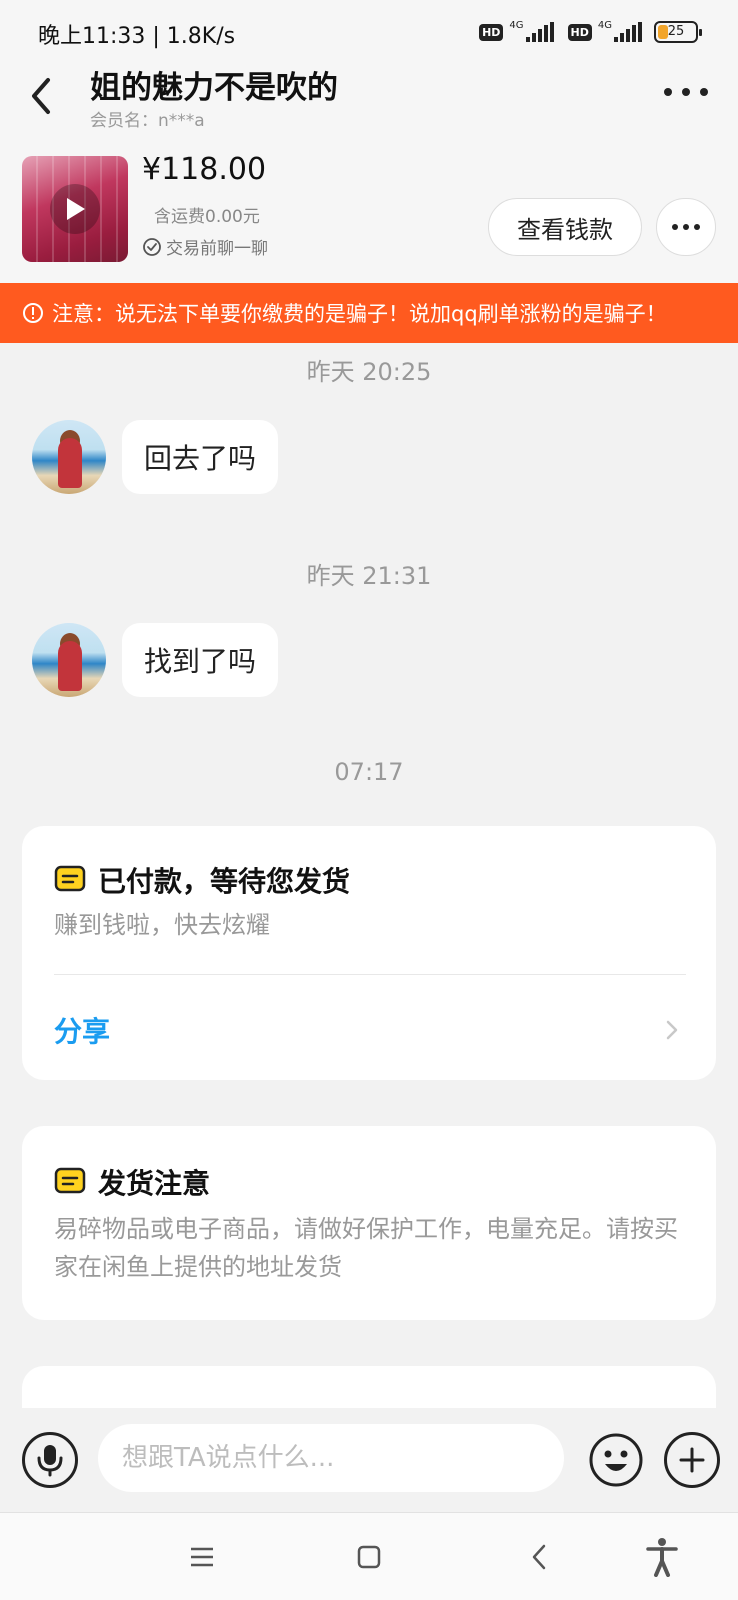 The image size is (738, 1600). Describe the element at coordinates (491, 32) in the screenshot. I see `hd-badge-1: HD` at that location.